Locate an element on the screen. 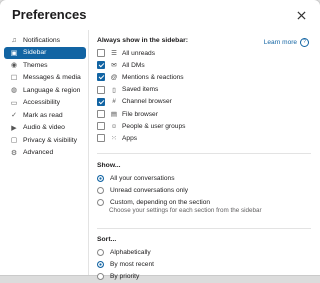 The image size is (320, 283). show-option-row: All your conversations is located at coordinates (204, 178).